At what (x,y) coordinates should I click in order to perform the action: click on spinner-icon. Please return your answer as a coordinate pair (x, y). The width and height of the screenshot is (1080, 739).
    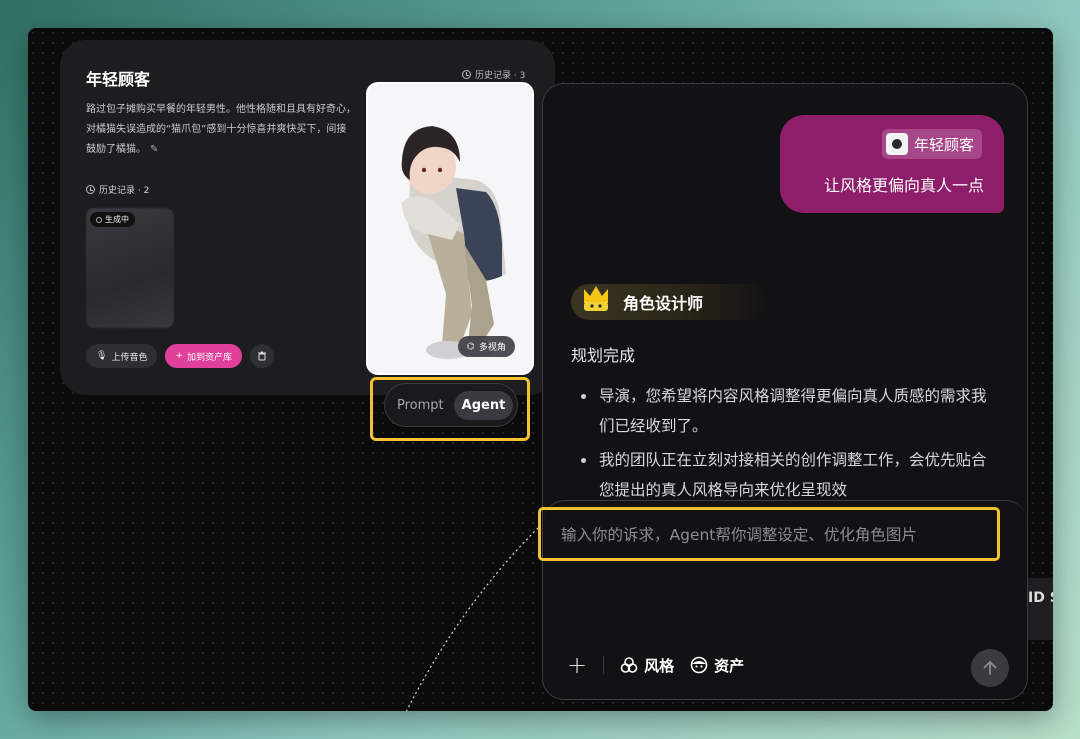
    Looking at the image, I should click on (99, 219).